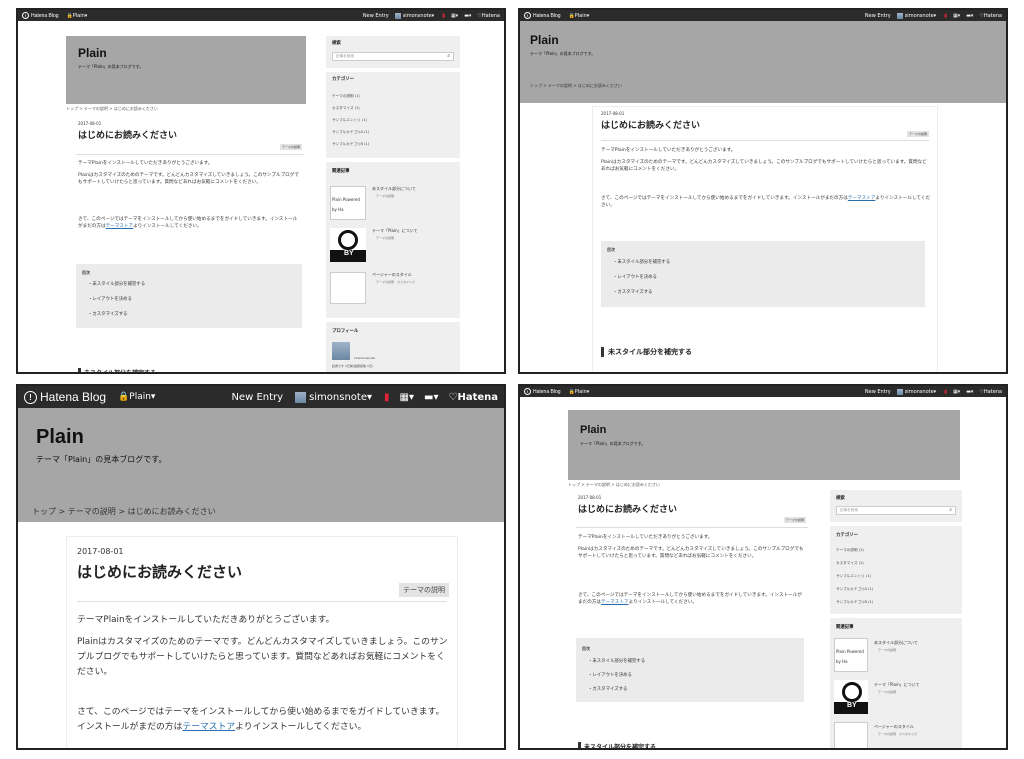 This screenshot has width=1024, height=759. What do you see at coordinates (345, 331) in the screenshot?
I see `profile-heading: プロフィール` at bounding box center [345, 331].